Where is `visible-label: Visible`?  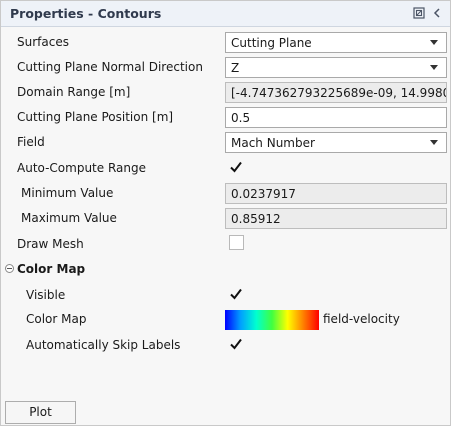 visible-label: Visible is located at coordinates (46, 295).